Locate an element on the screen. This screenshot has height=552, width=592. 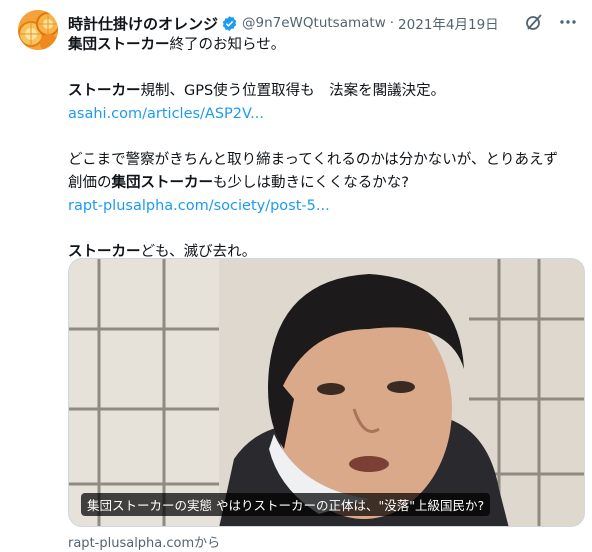
bold-keyword: 集団ストーカー is located at coordinates (162, 183).